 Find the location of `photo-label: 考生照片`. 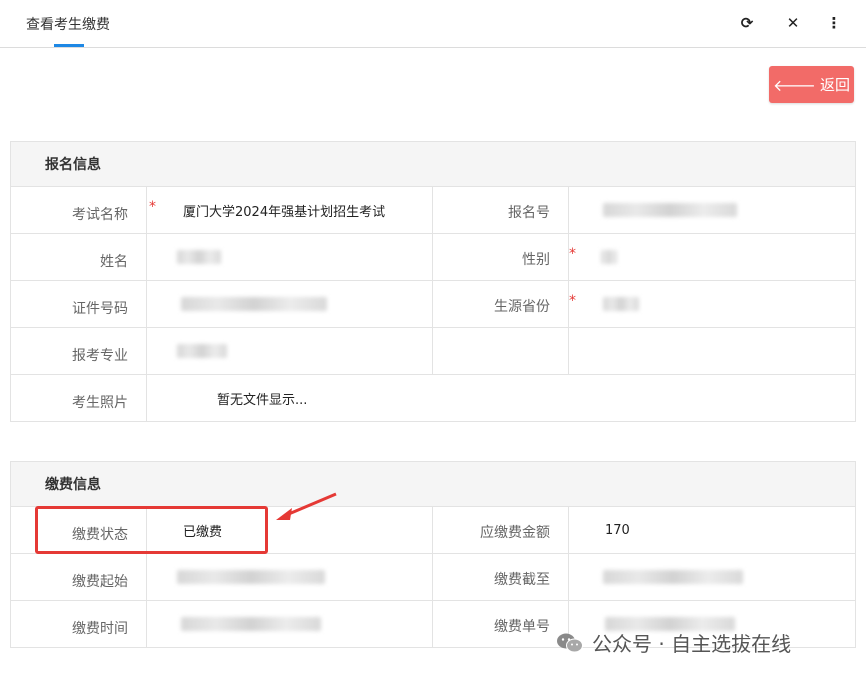

photo-label: 考生照片 is located at coordinates (79, 398).